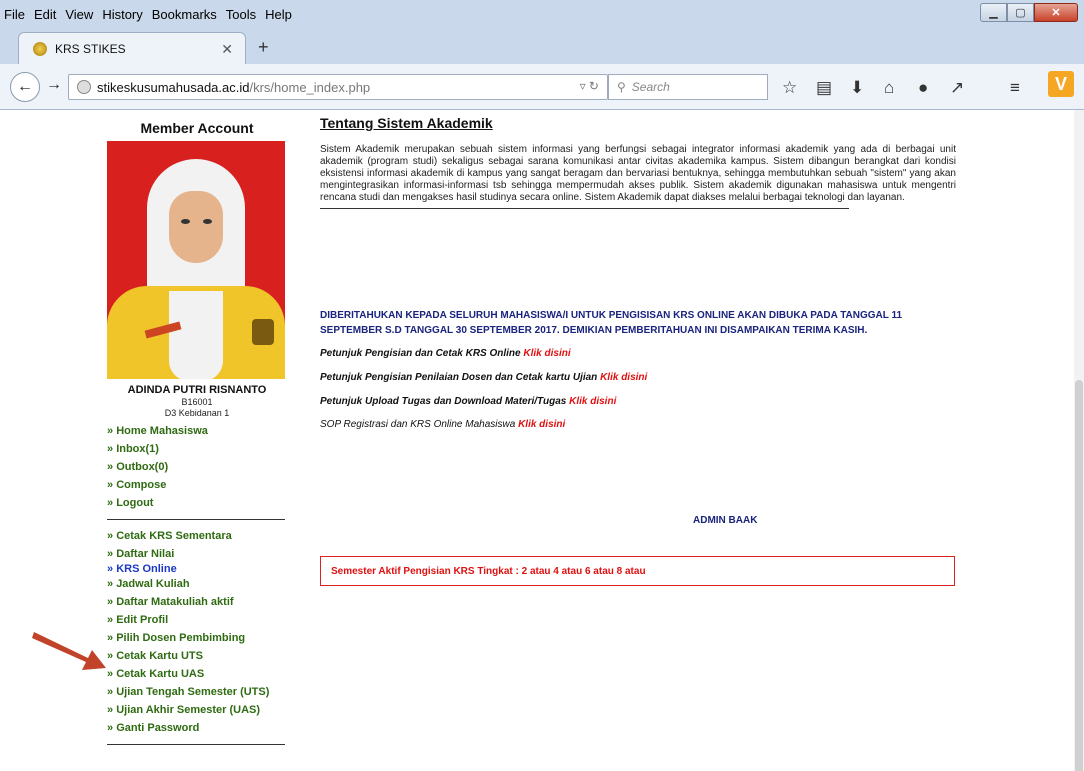  I want to click on tab-strip: KRS STIKES ✕ +, so click(542, 46).